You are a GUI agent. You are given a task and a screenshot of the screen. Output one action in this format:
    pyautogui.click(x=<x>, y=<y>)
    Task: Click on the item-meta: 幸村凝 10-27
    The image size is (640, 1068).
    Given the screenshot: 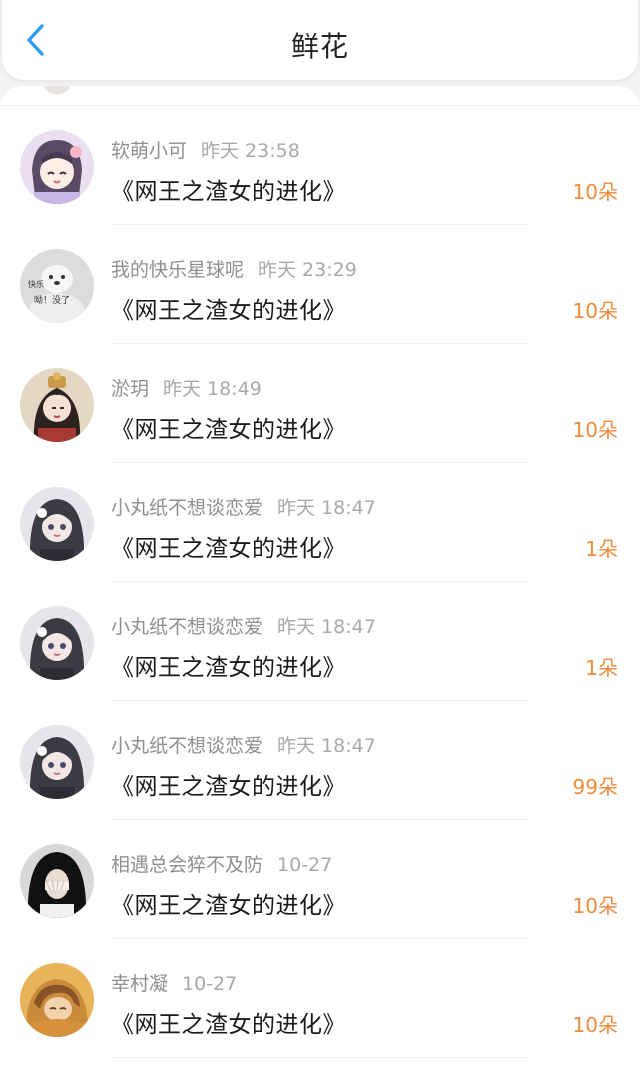 What is the action you would take?
    pyautogui.click(x=174, y=982)
    